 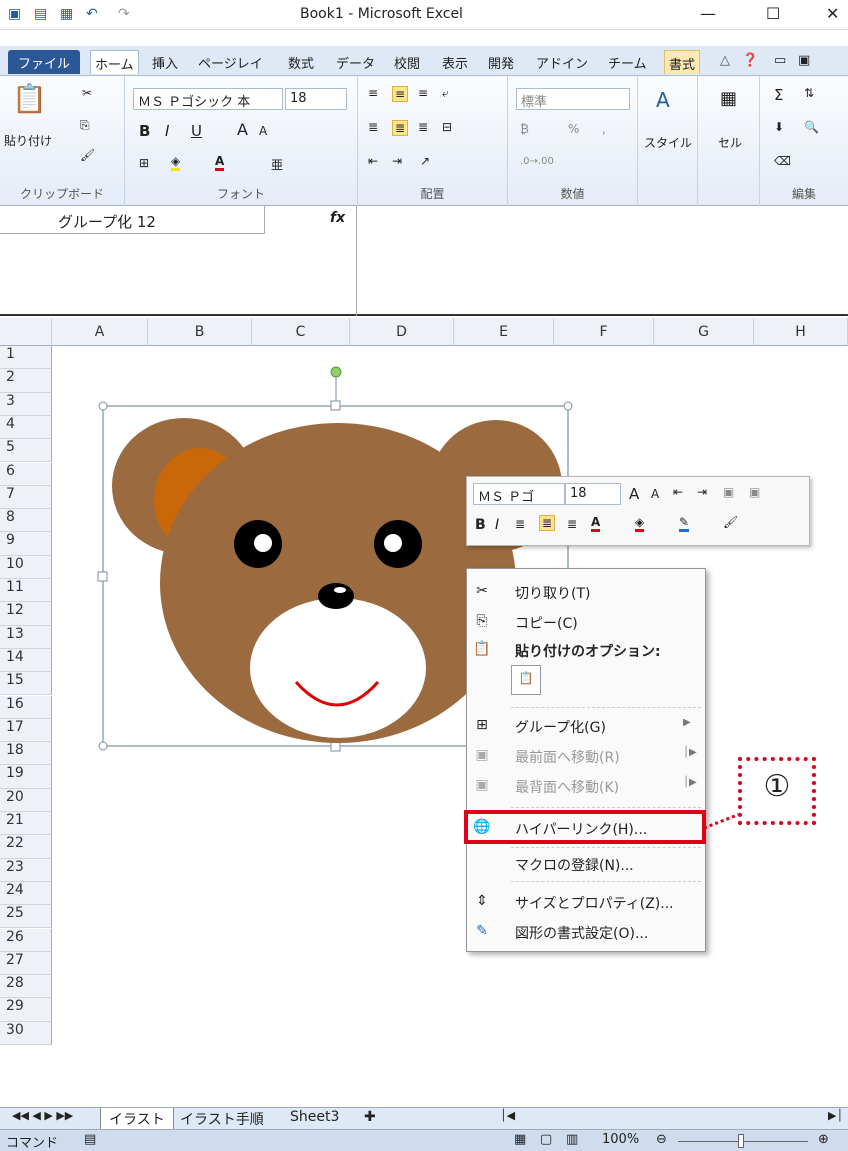 I want to click on zoom-slider-thumb, so click(x=741, y=1141).